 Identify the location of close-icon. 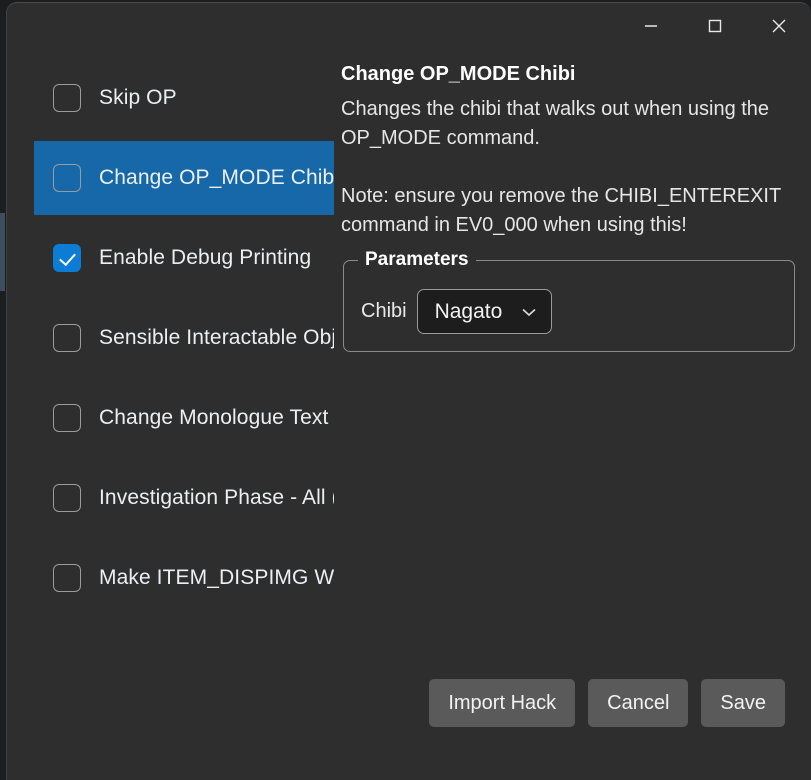
(779, 26).